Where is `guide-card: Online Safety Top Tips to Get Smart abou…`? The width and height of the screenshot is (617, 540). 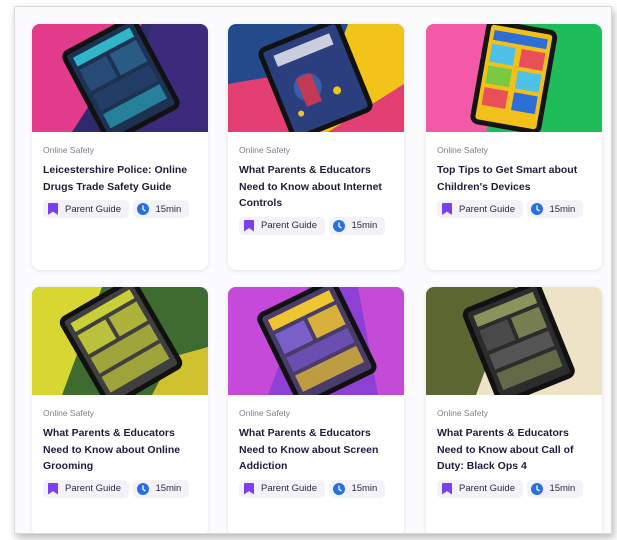 guide-card: Online Safety Top Tips to Get Smart abou… is located at coordinates (514, 147).